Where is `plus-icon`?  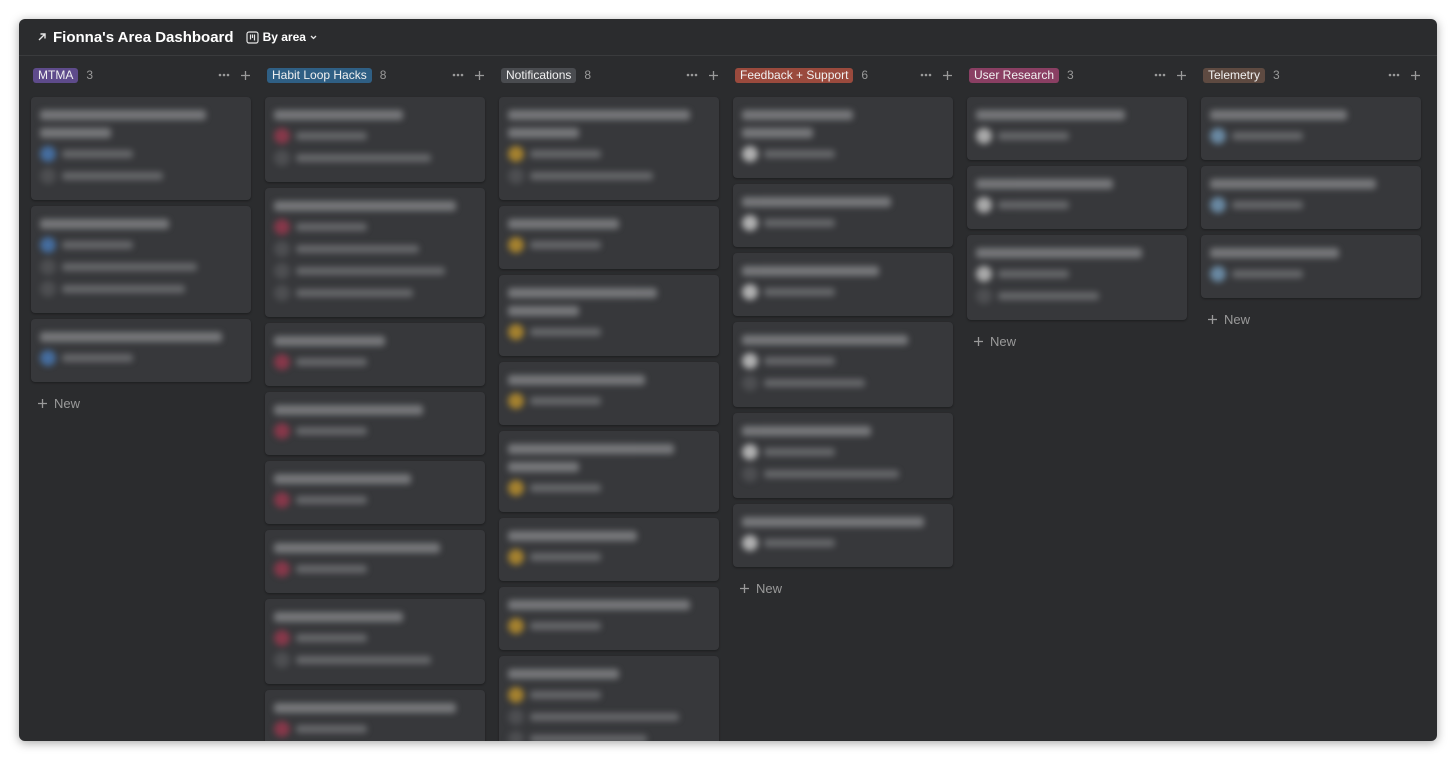 plus-icon is located at coordinates (978, 341).